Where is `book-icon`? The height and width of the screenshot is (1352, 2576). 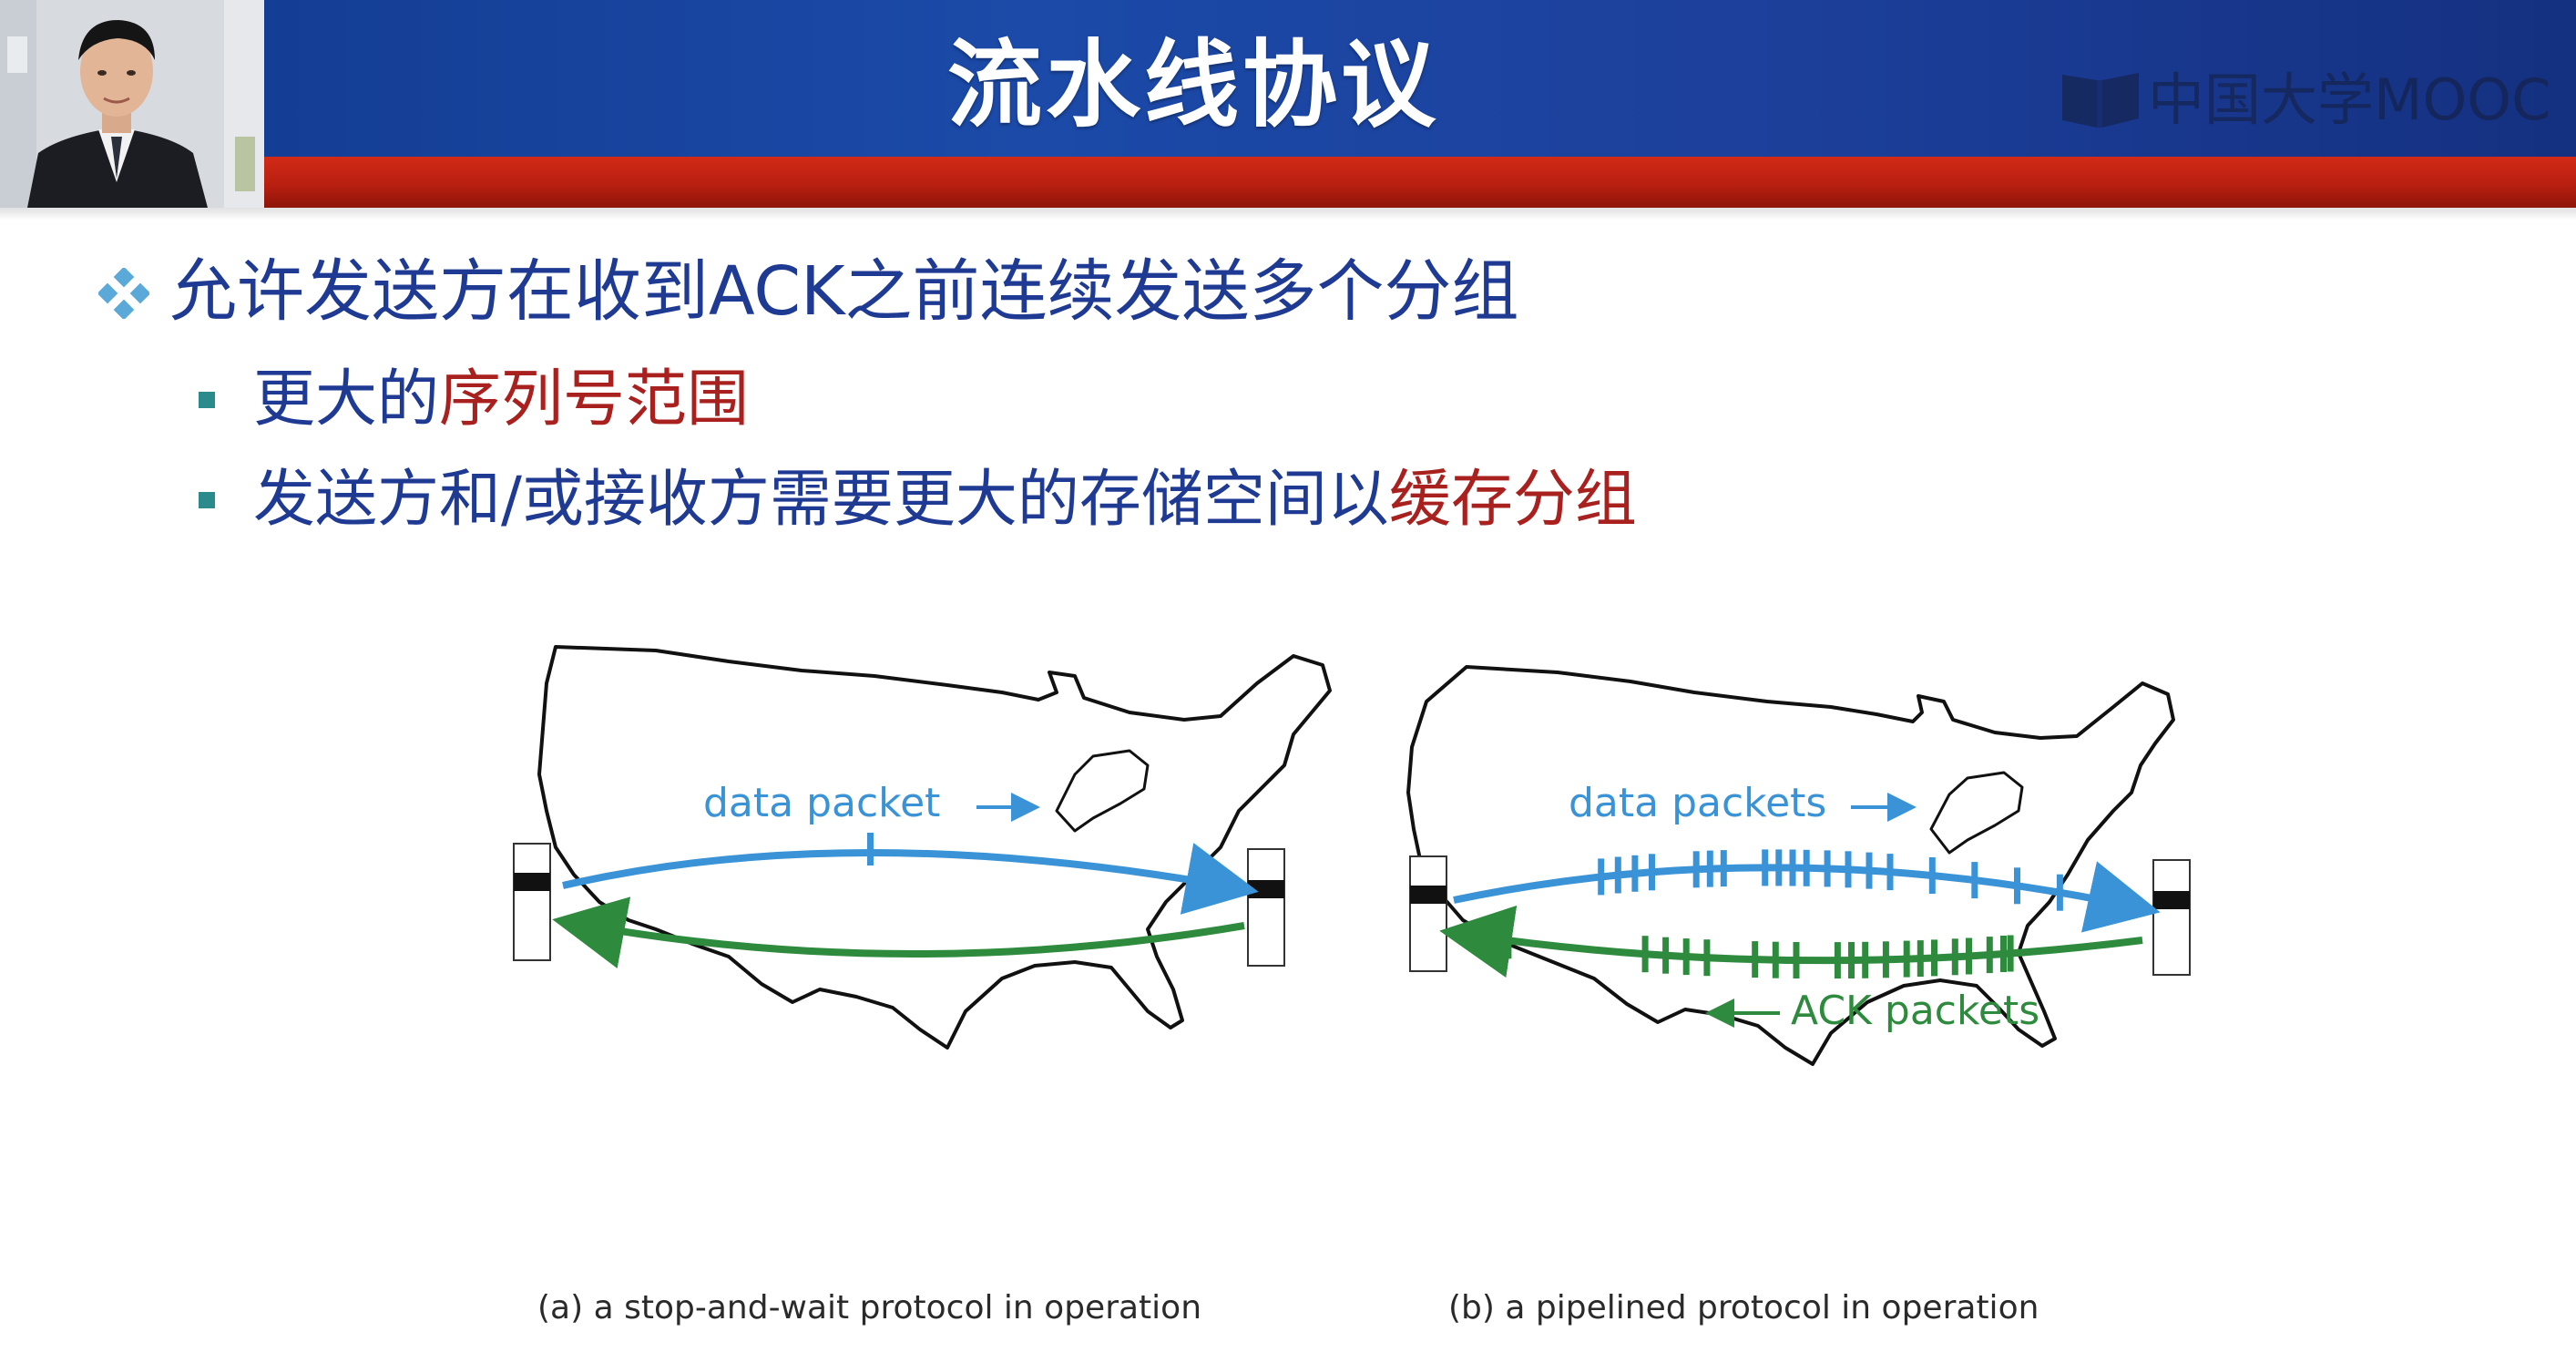
book-icon is located at coordinates (2100, 100).